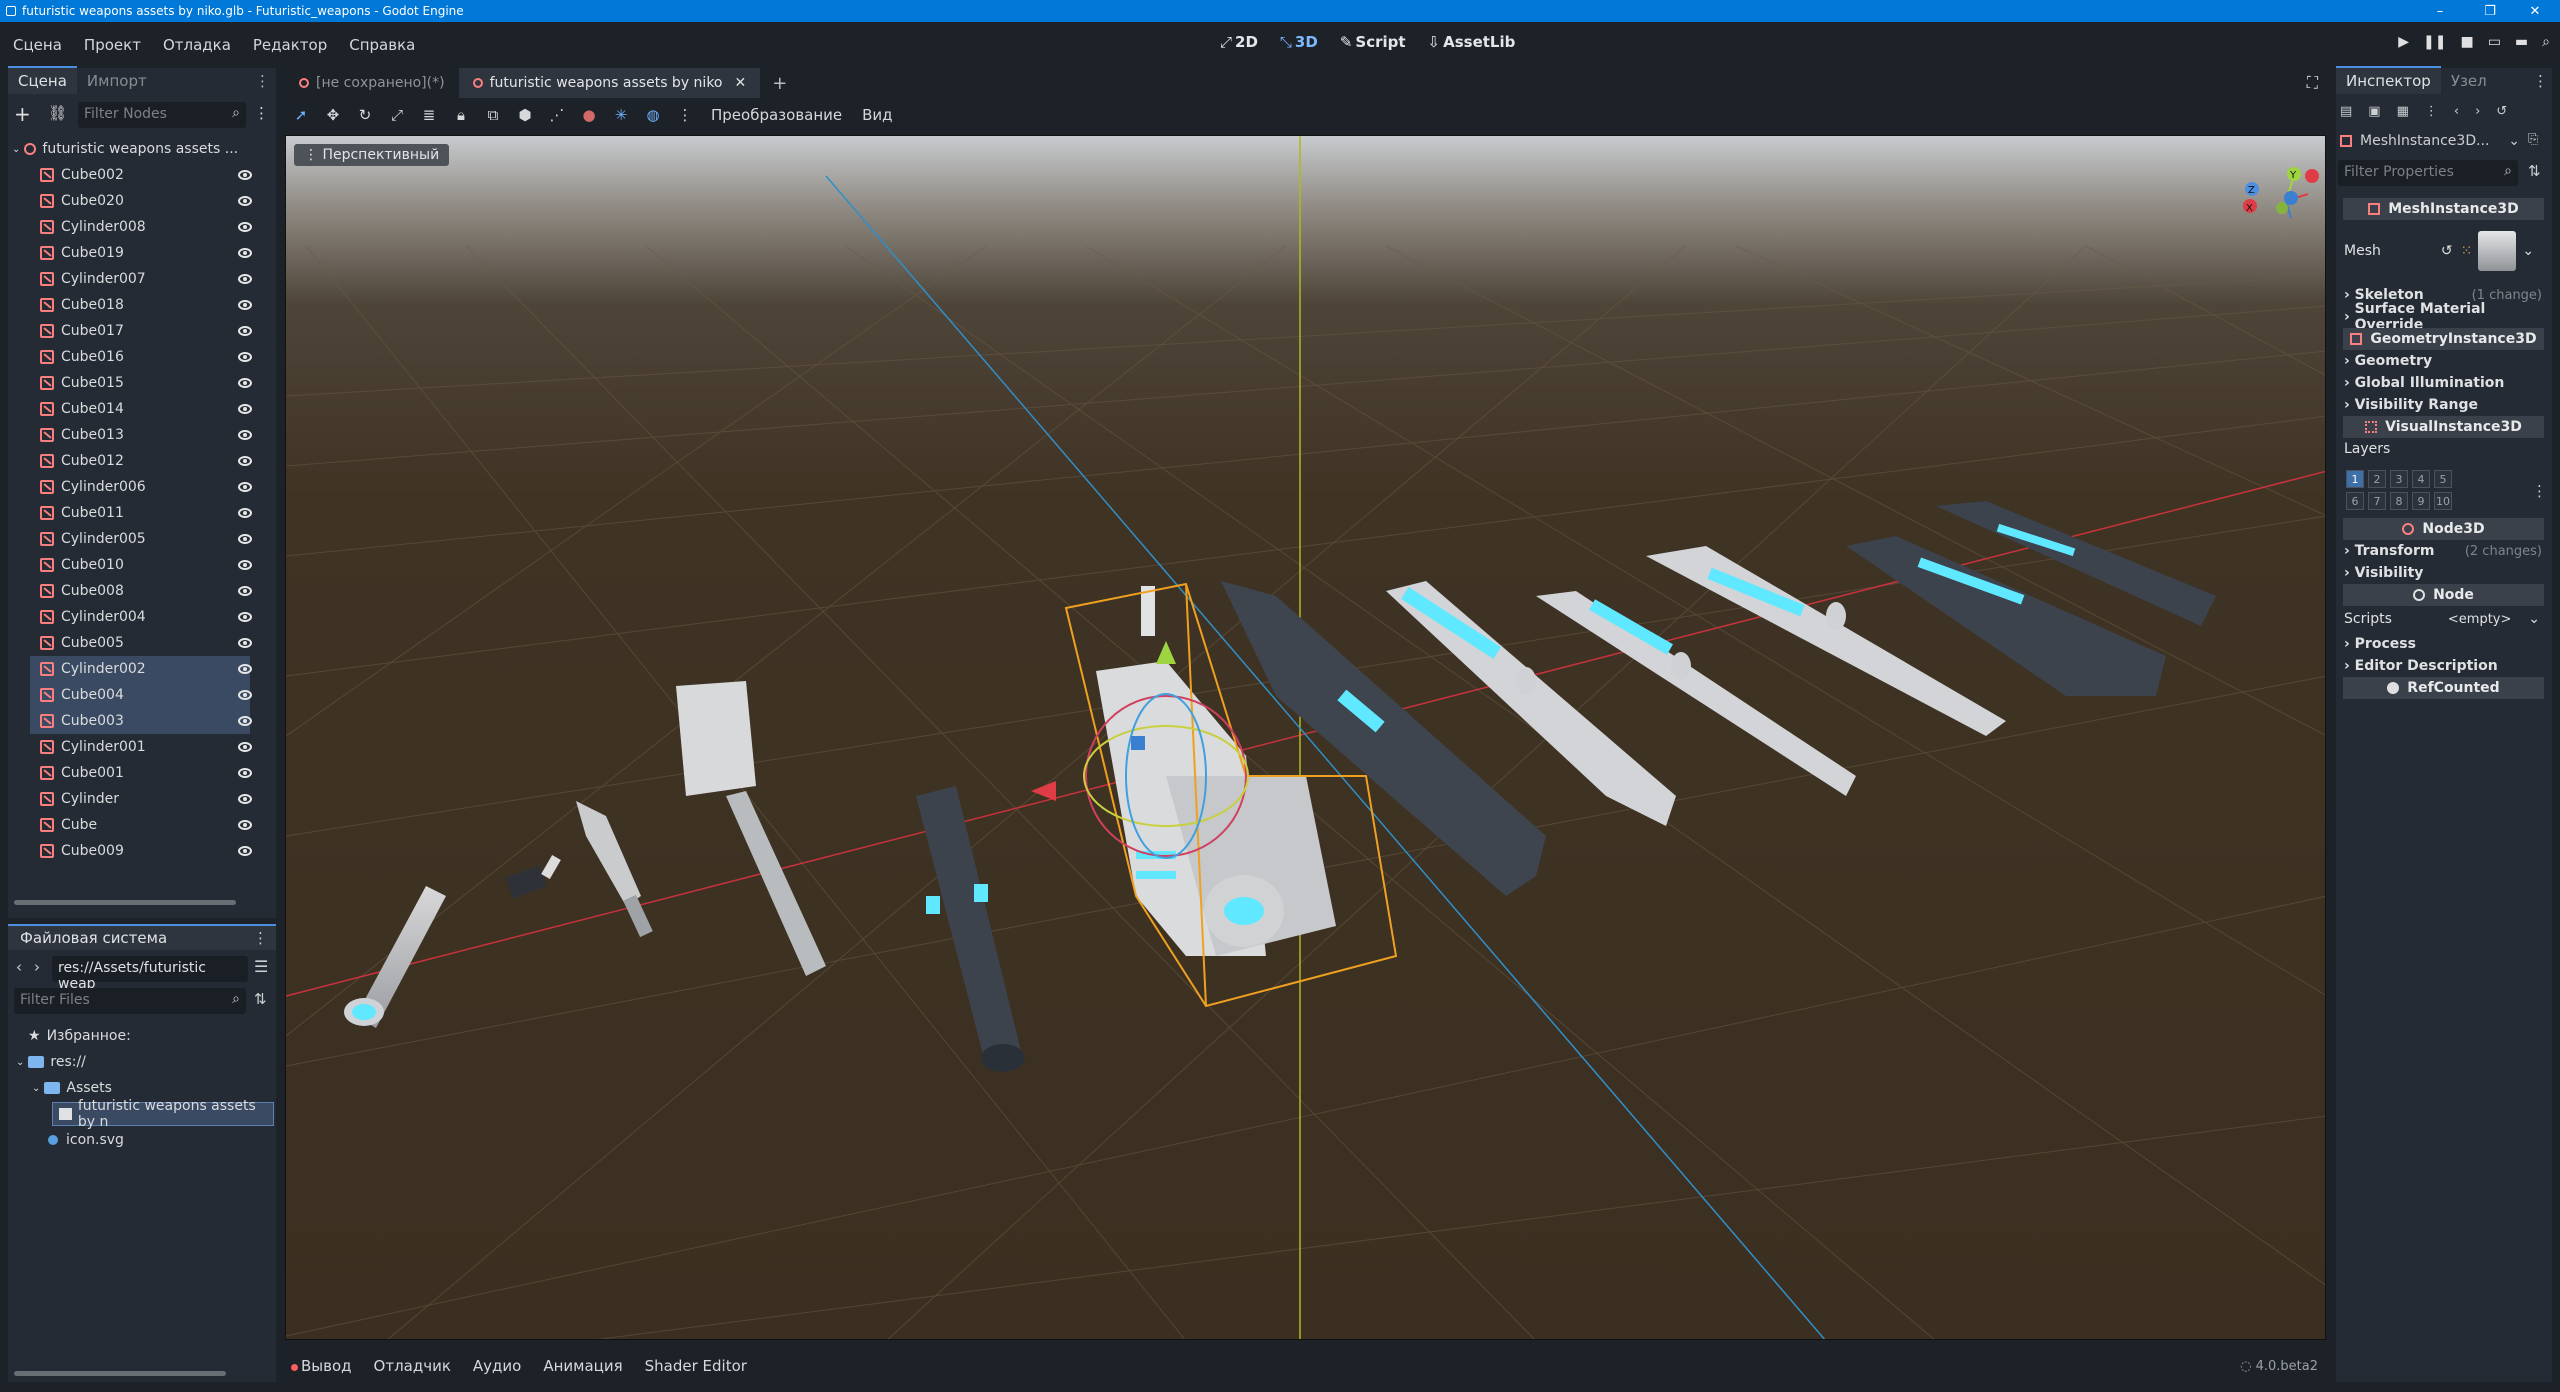 This screenshot has width=2560, height=1392. I want to click on class-refcounted: RefCounted, so click(2443, 688).